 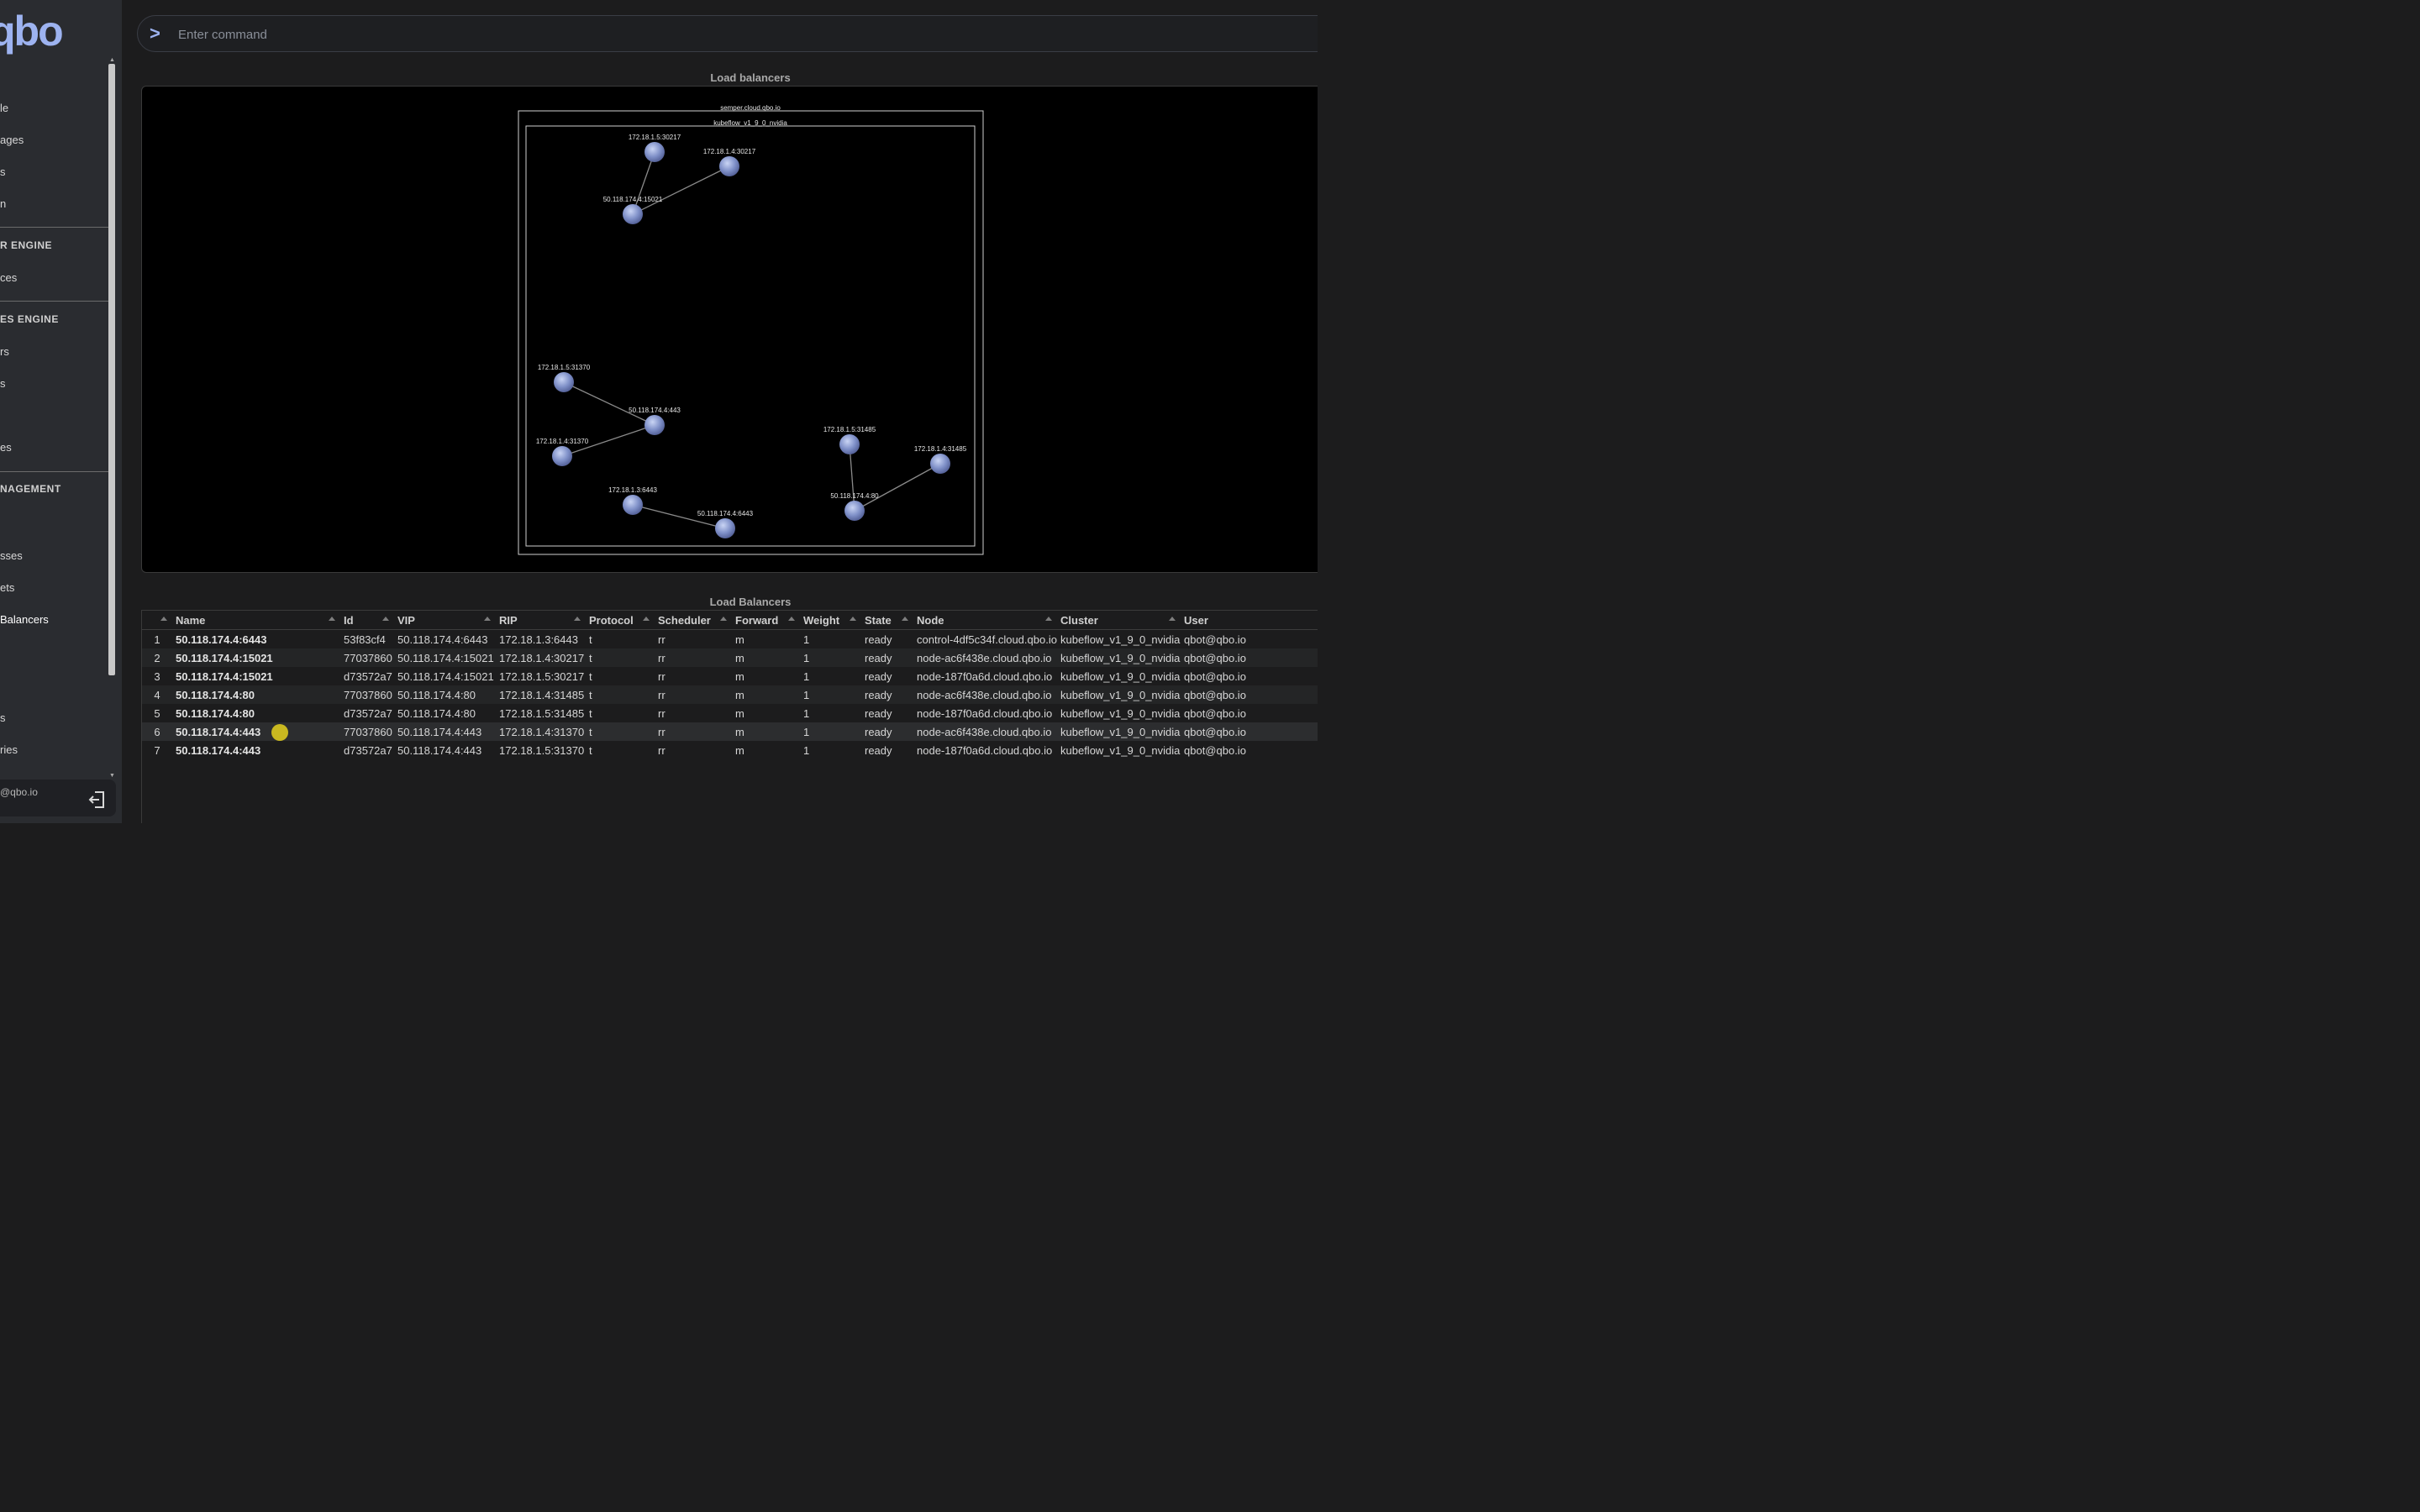 What do you see at coordinates (693, 620) in the screenshot?
I see `column-header-scheduler: Scheduler` at bounding box center [693, 620].